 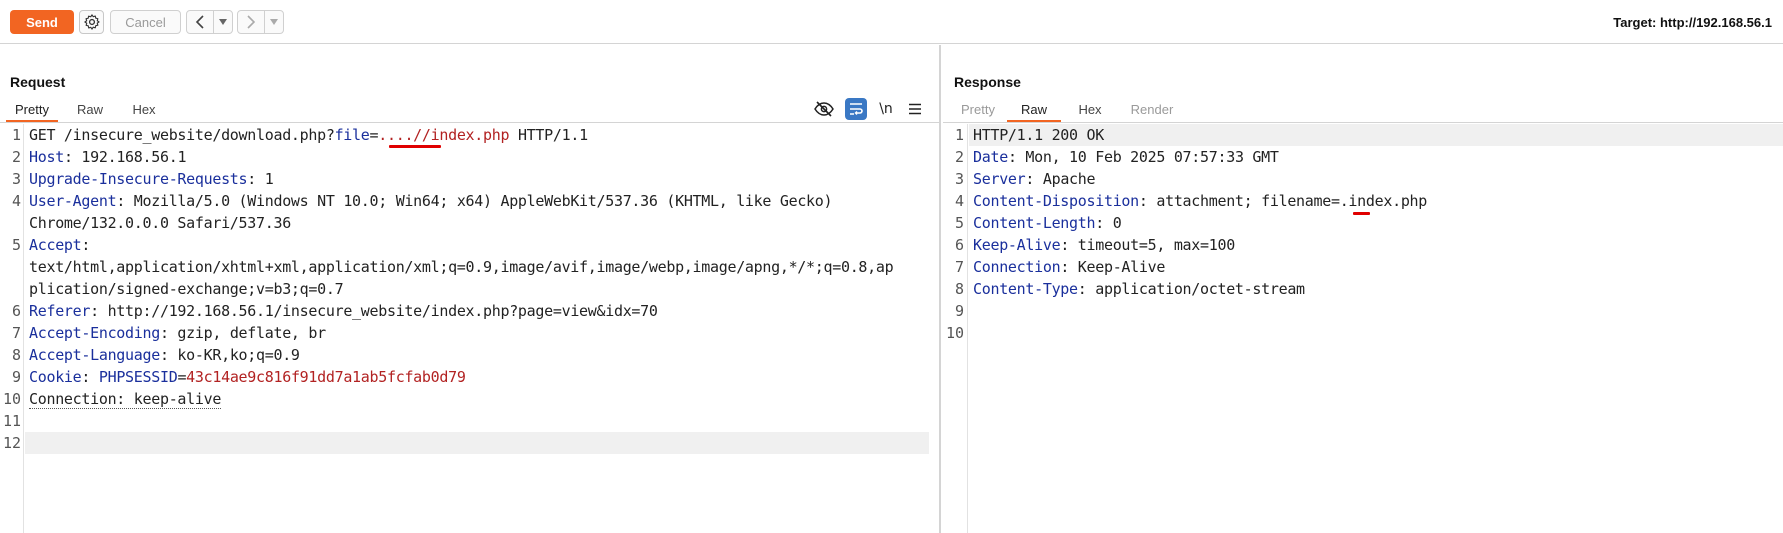 What do you see at coordinates (1038, 135) in the screenshot?
I see `status-line: HTTP/1.1 200 OK` at bounding box center [1038, 135].